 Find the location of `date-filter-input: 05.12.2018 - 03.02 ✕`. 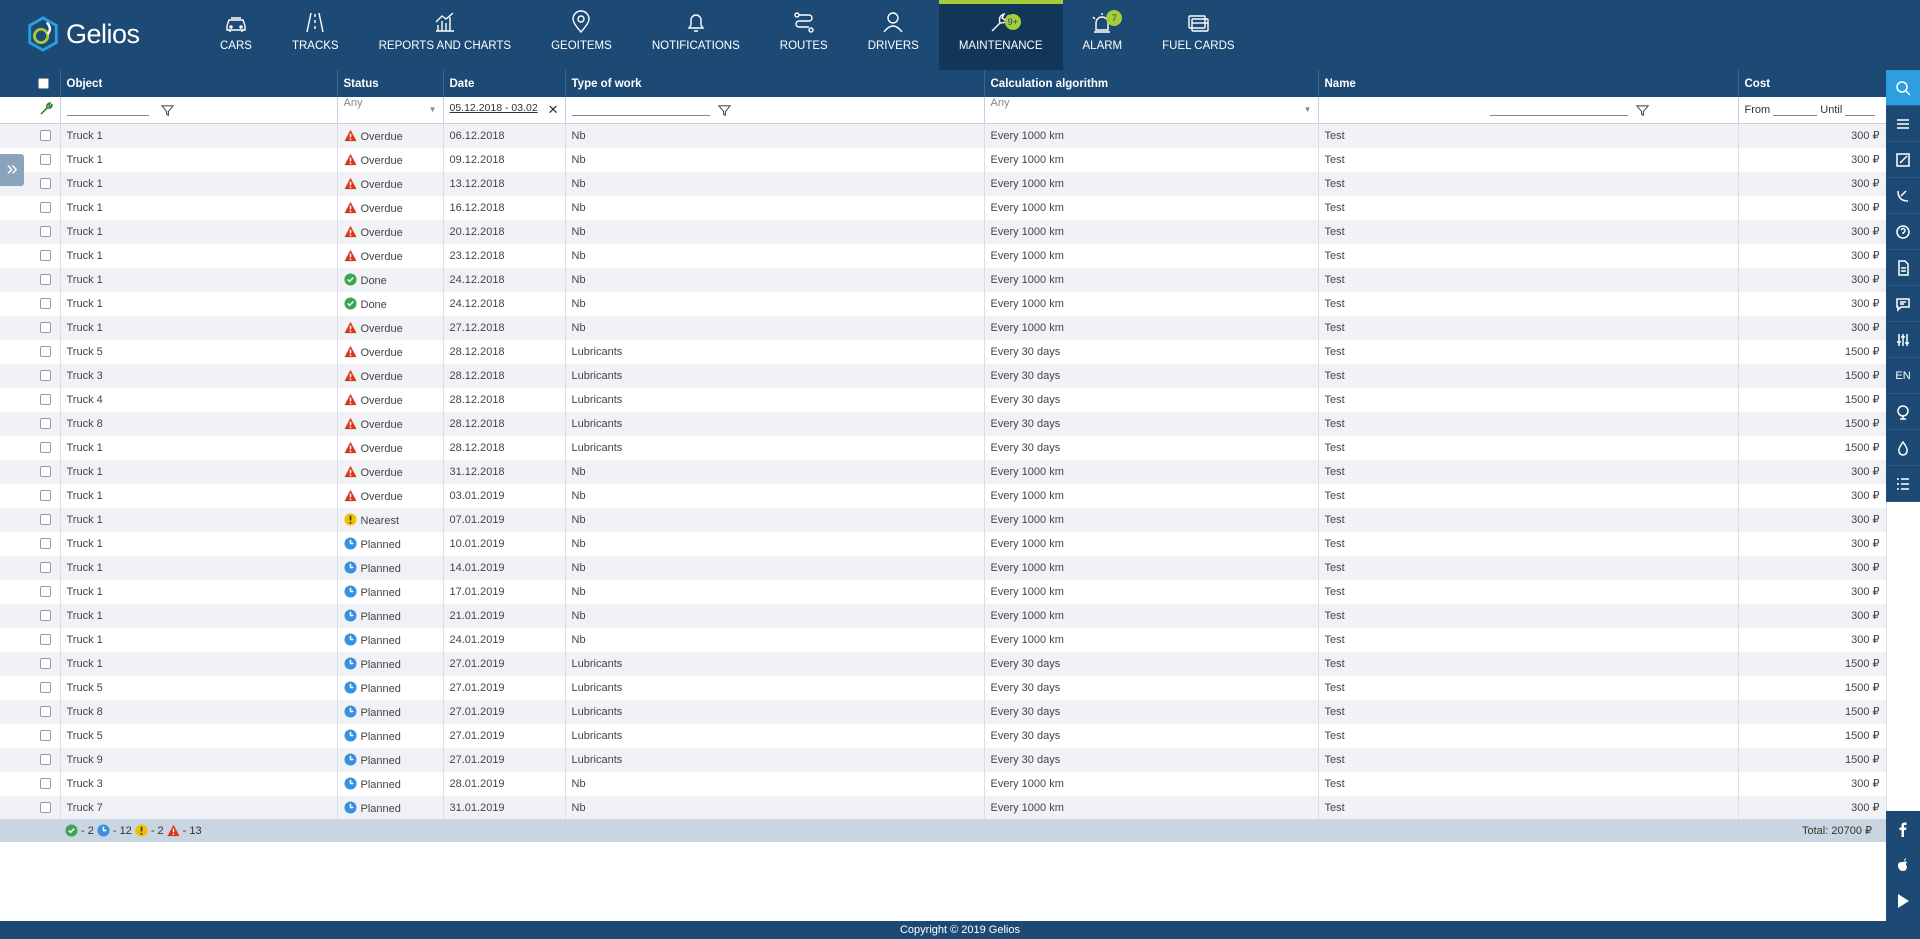

date-filter-input: 05.12.2018 - 03.02 ✕ is located at coordinates (504, 110).